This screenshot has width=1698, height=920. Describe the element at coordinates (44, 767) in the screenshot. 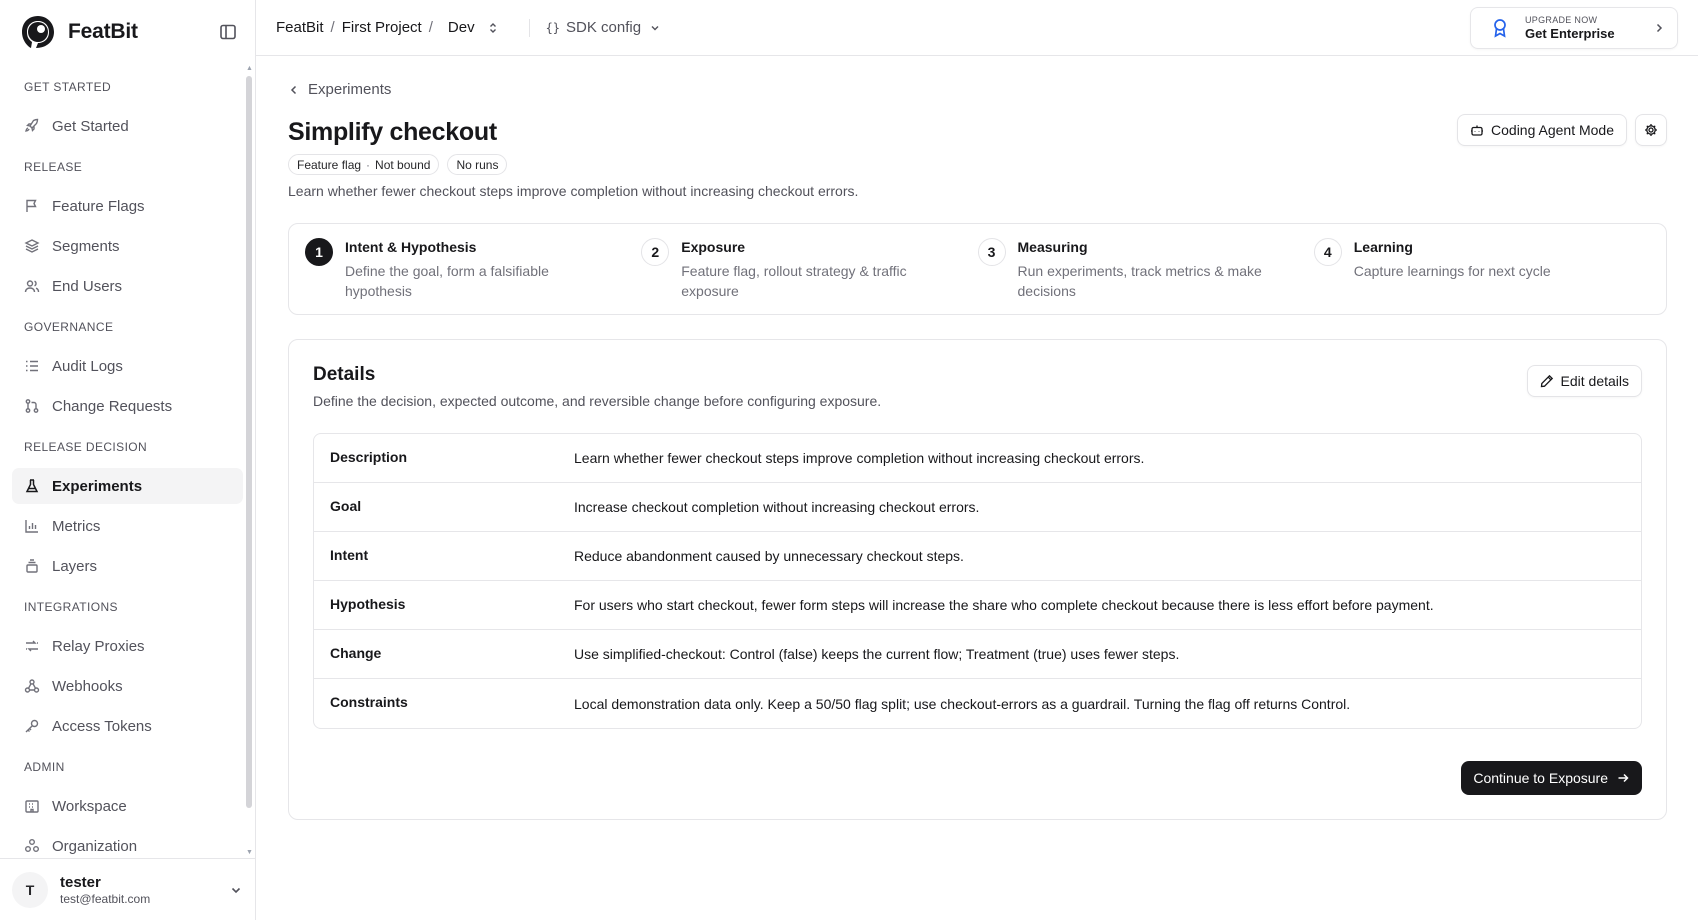

I see `group-label-admin: ADMIN` at that location.